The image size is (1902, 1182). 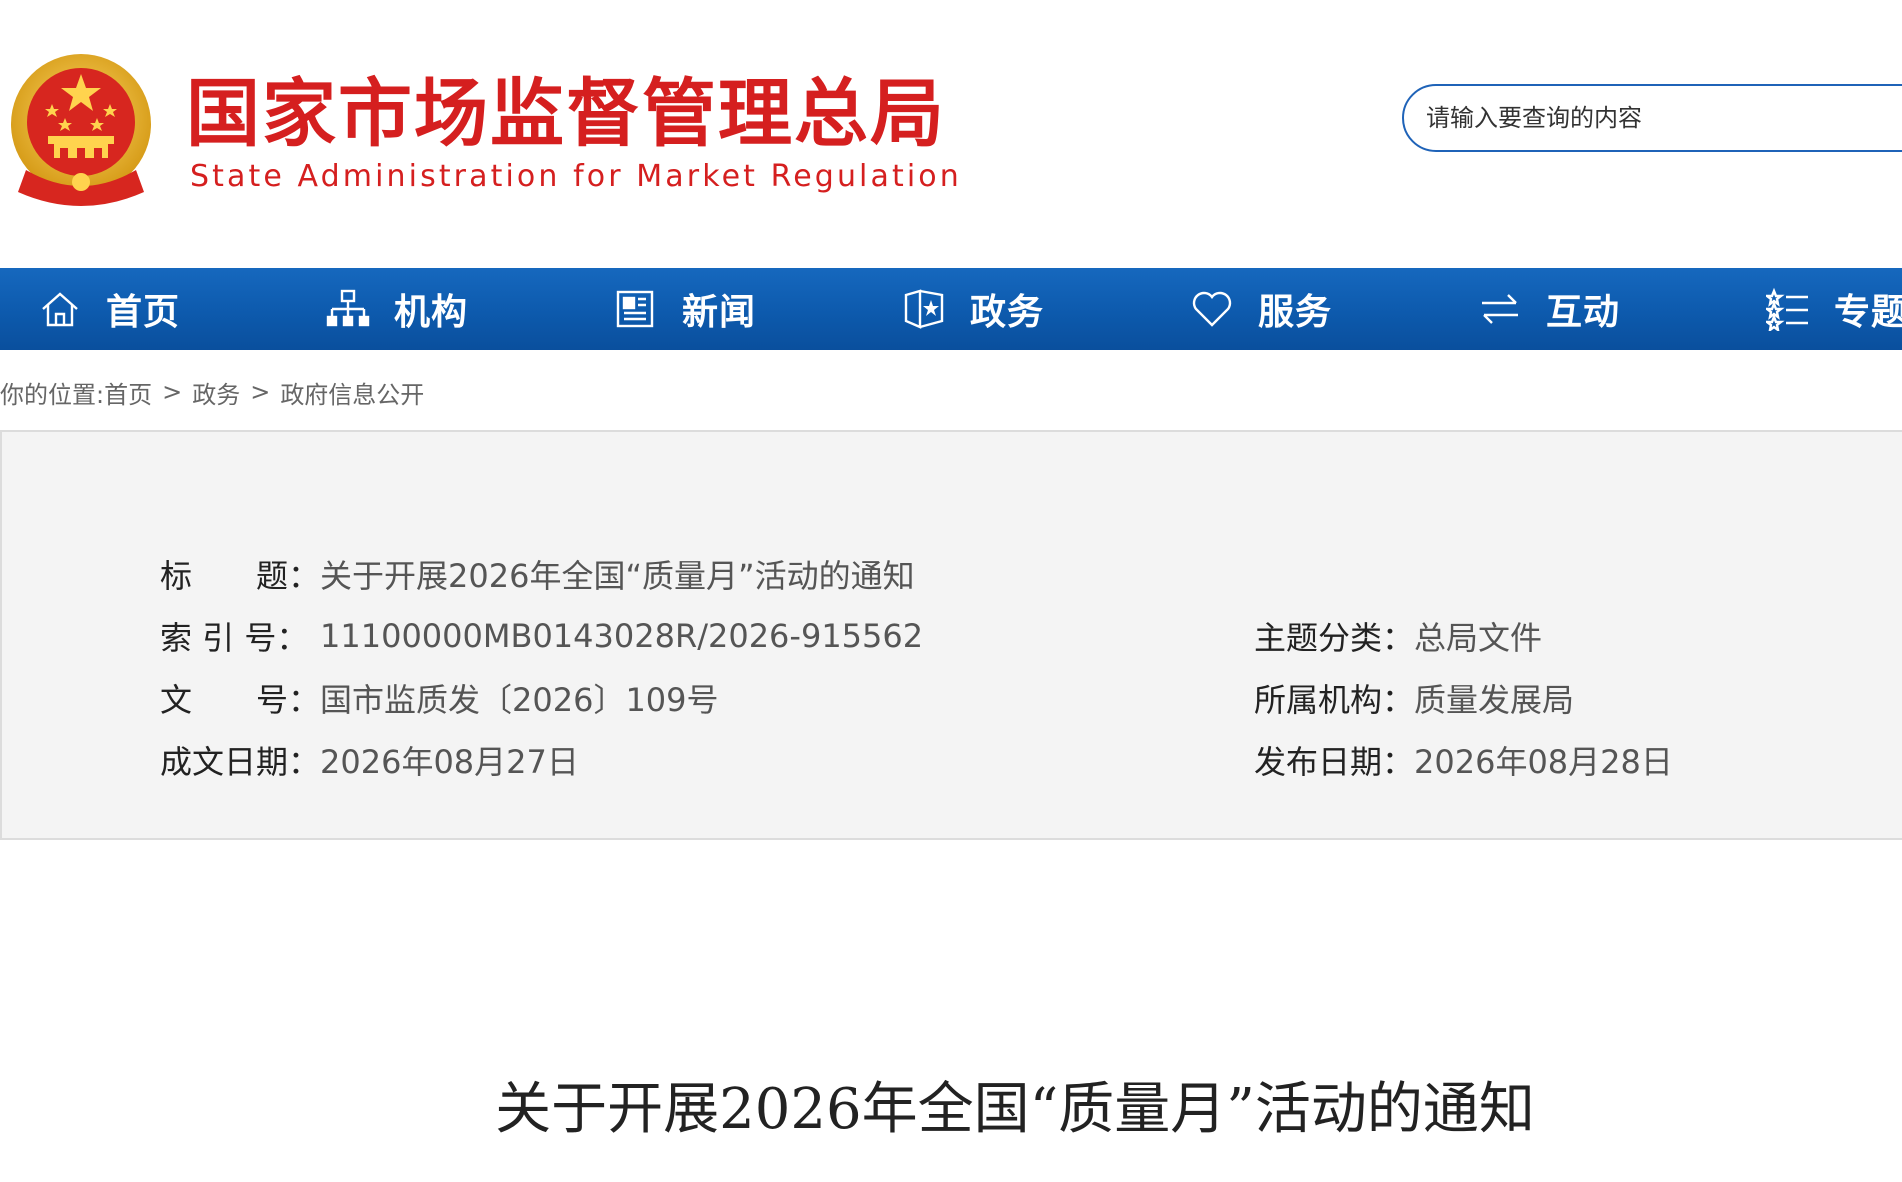 I want to click on info-dept-value: 质量发展局, so click(x=1494, y=700).